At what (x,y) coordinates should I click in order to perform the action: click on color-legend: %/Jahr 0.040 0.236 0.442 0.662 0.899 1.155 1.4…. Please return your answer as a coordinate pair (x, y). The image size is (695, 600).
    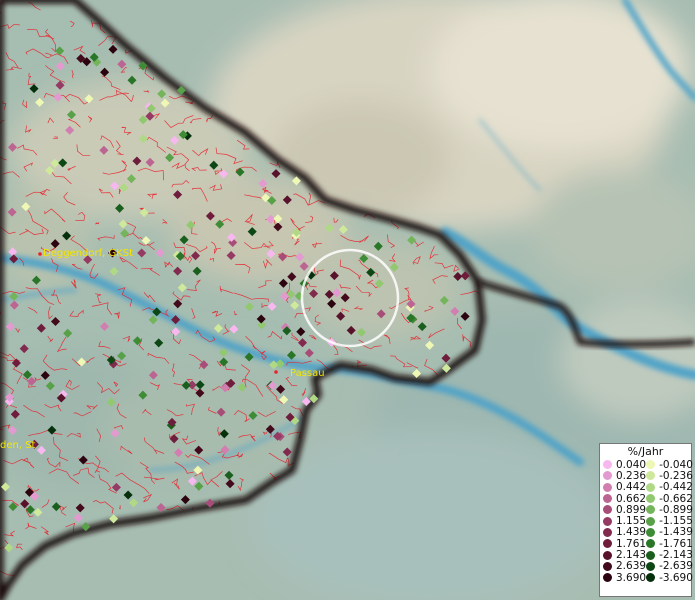
    Looking at the image, I should click on (646, 520).